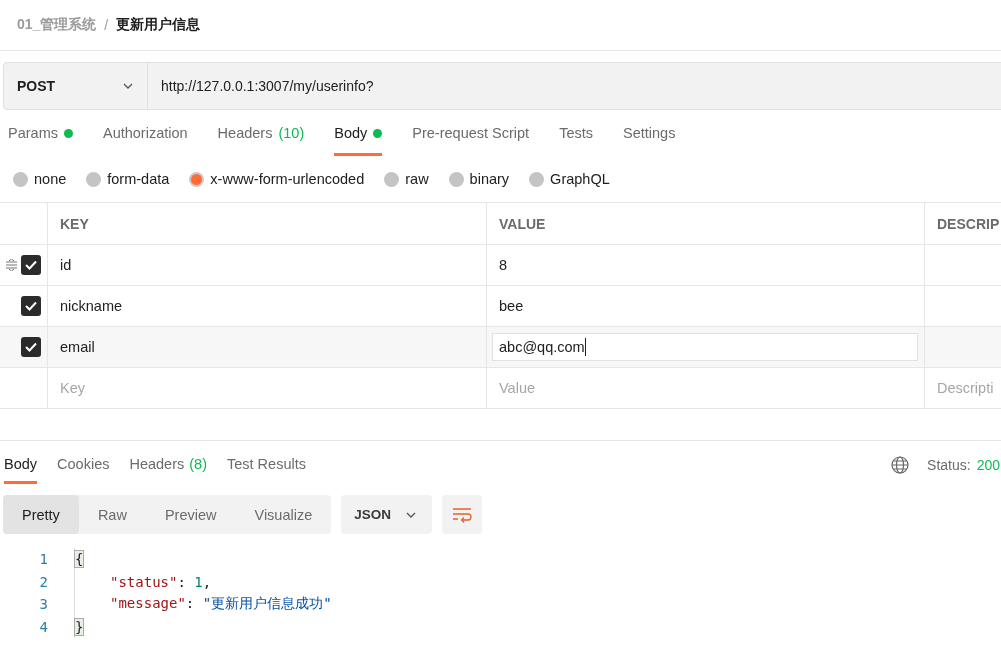 Image resolution: width=1001 pixels, height=659 pixels. I want to click on request-tab: Headers (10), so click(261, 133).